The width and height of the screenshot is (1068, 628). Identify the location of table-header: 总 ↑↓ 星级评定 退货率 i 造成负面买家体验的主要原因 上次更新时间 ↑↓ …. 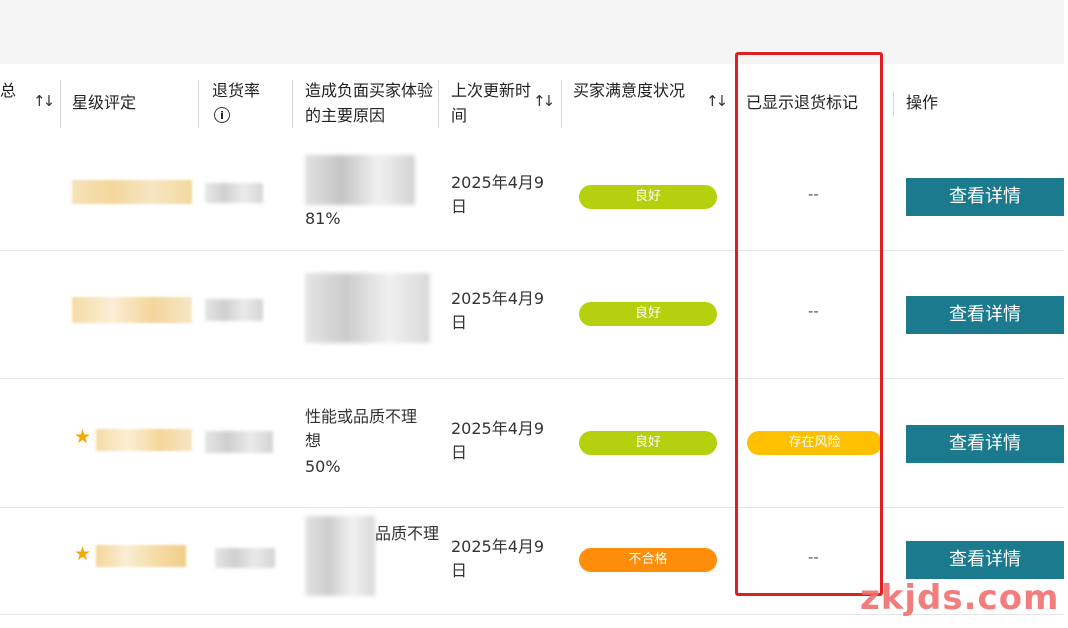
(532, 105).